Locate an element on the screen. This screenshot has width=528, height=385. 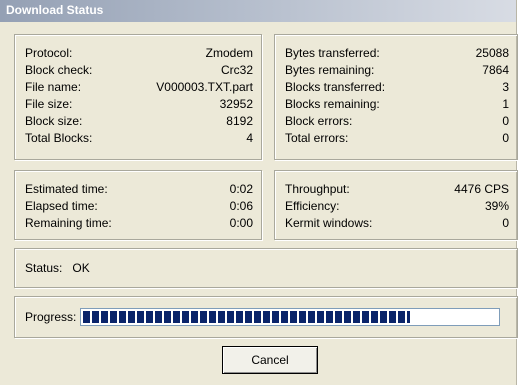
progress-bar is located at coordinates (290, 317).